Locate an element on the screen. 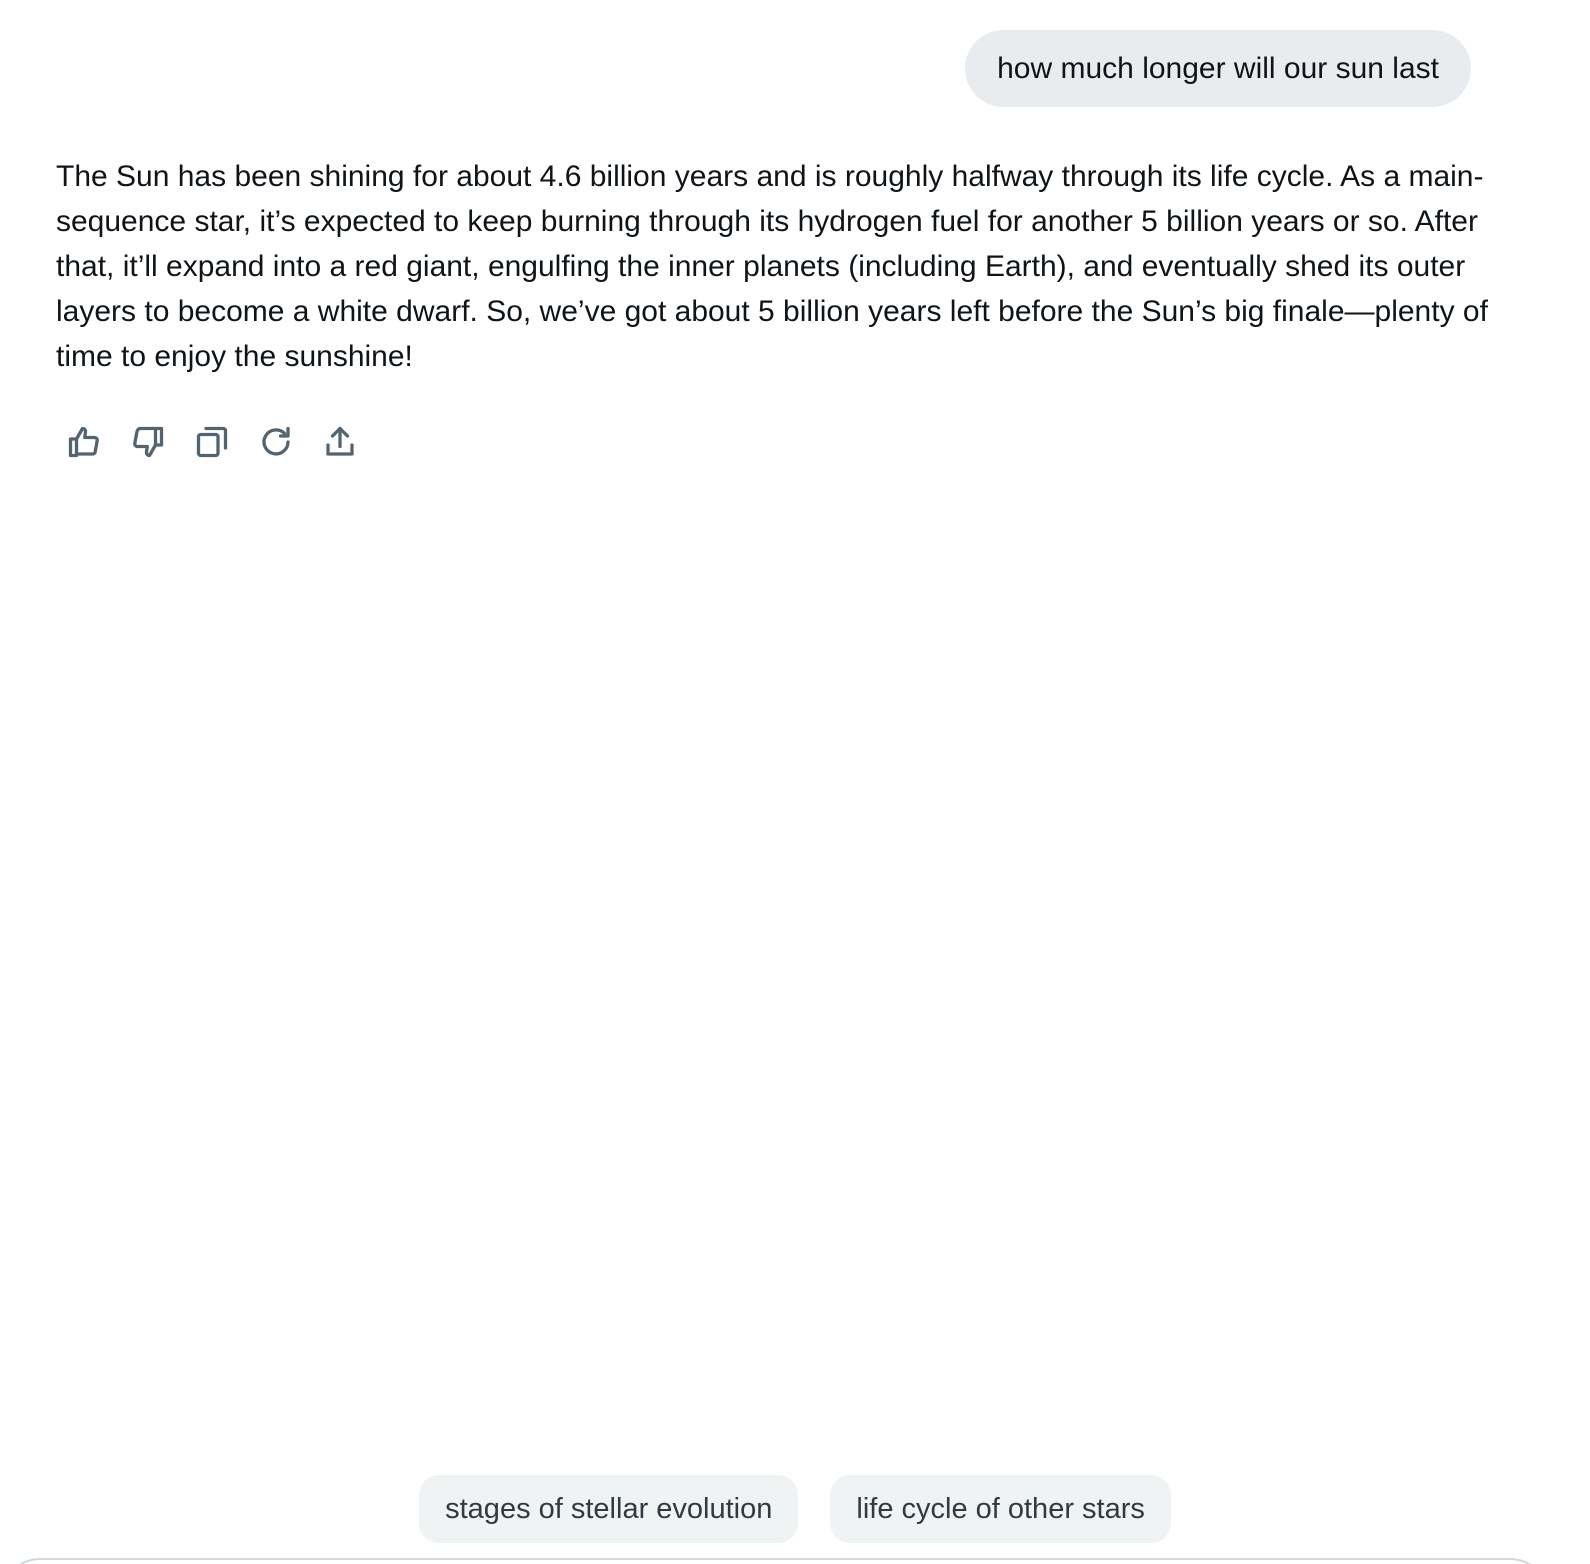  regenerate-button is located at coordinates (290, 442).